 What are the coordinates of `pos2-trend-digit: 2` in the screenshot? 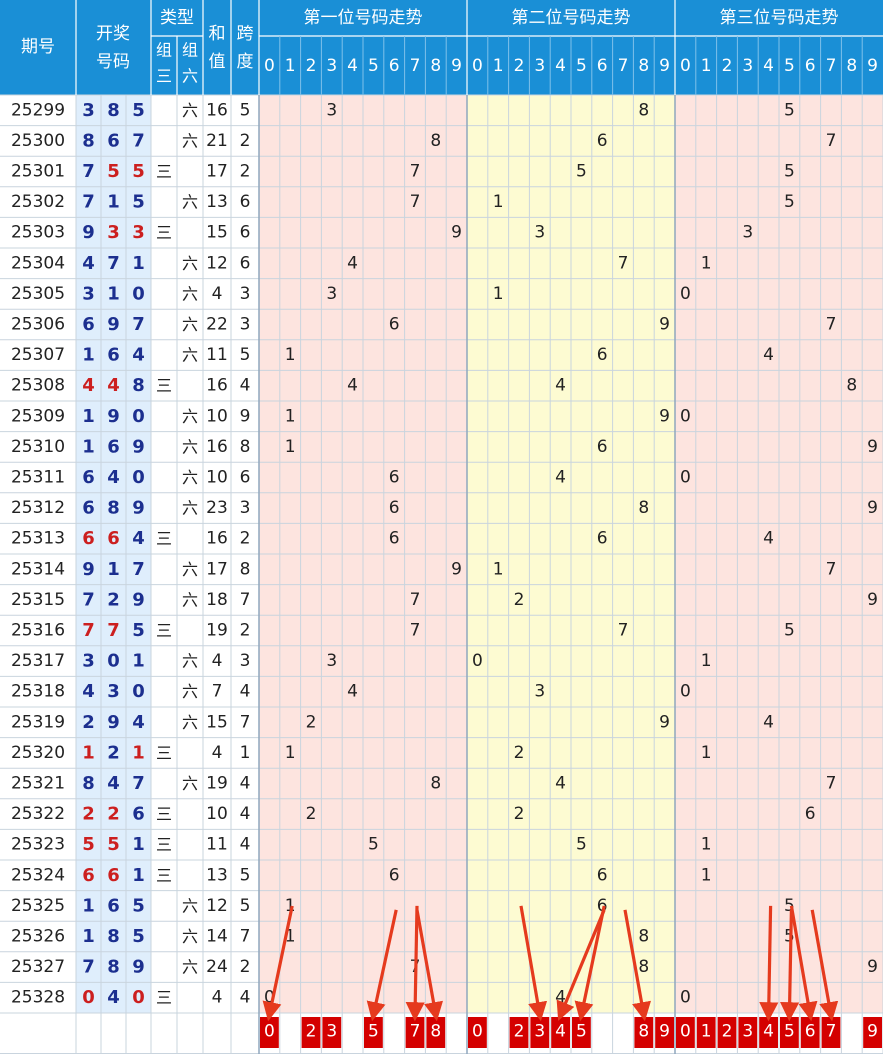 It's located at (519, 814).